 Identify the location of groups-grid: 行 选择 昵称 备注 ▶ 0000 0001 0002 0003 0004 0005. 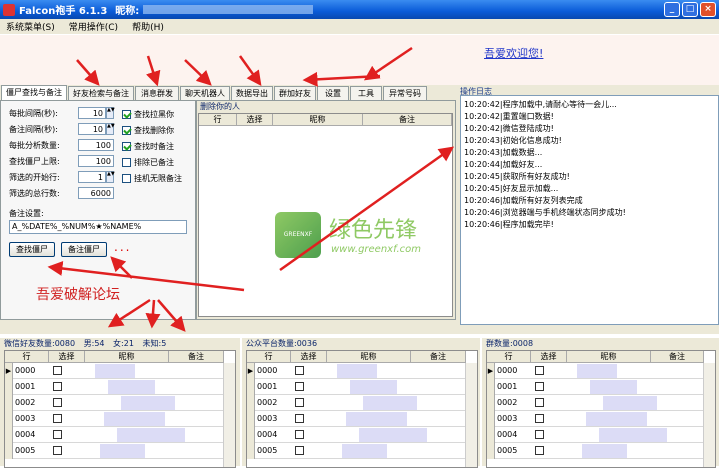
(601, 409).